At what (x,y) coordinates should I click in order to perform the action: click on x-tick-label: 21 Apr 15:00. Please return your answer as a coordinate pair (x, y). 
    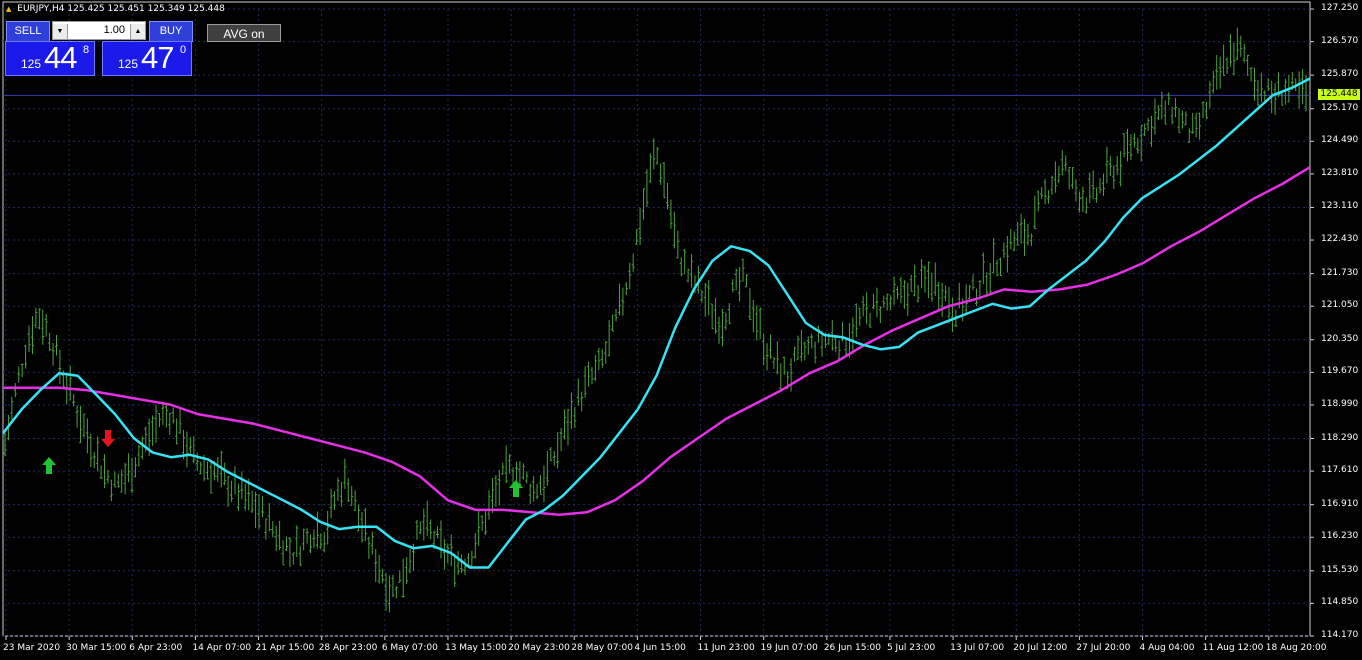
    Looking at the image, I should click on (285, 648).